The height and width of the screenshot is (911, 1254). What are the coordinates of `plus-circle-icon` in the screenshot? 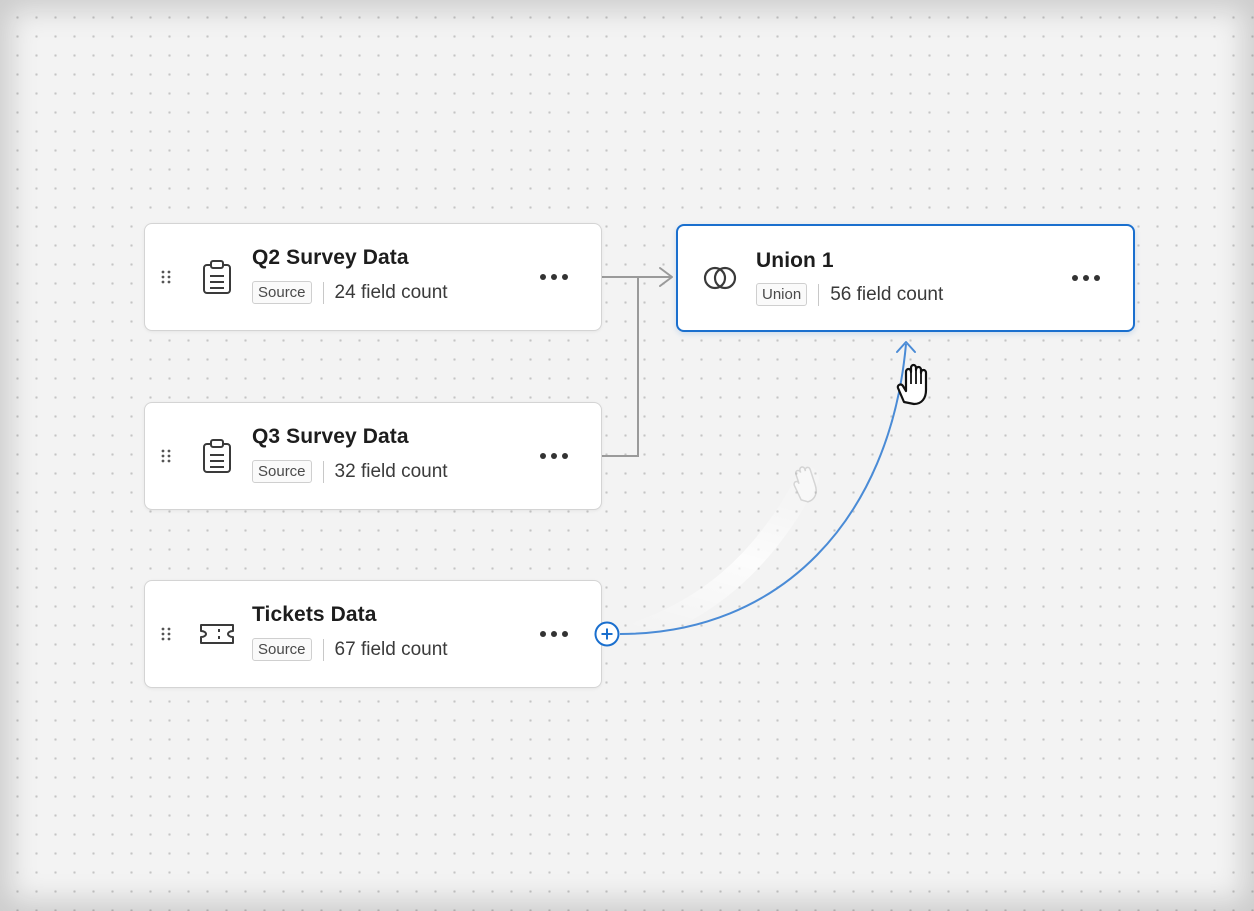 It's located at (607, 634).